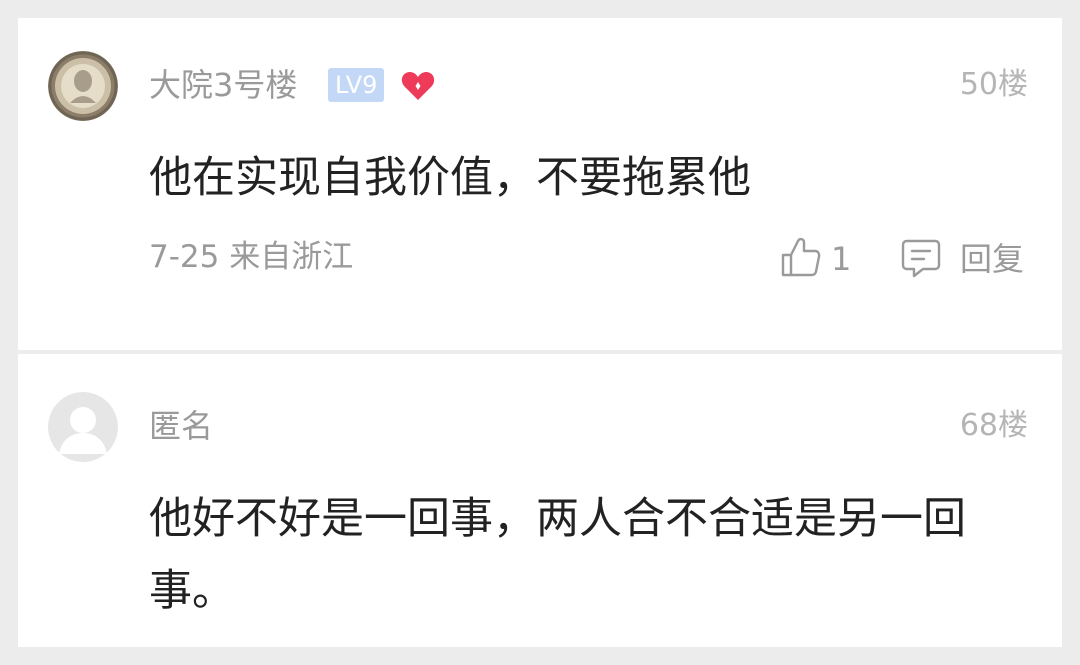 This screenshot has width=1080, height=665. Describe the element at coordinates (993, 84) in the screenshot. I see `floor-number: 50楼` at that location.